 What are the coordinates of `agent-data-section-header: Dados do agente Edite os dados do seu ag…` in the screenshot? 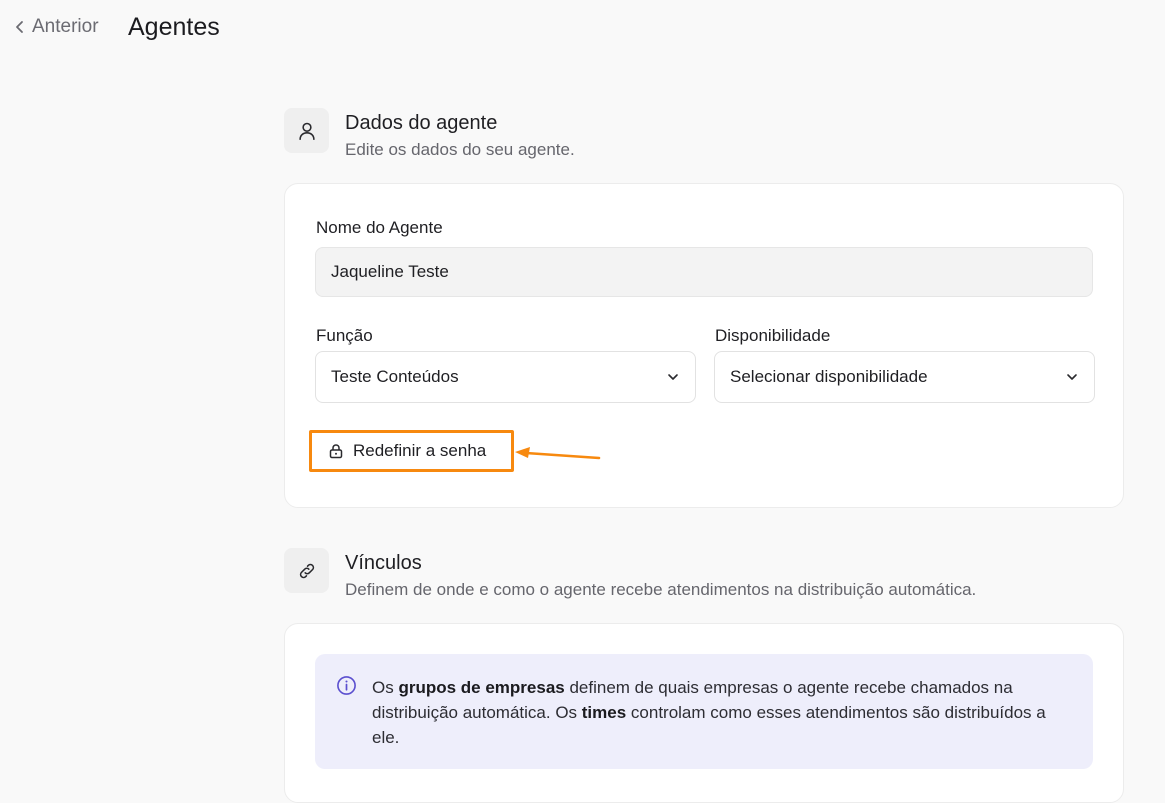 It's located at (429, 135).